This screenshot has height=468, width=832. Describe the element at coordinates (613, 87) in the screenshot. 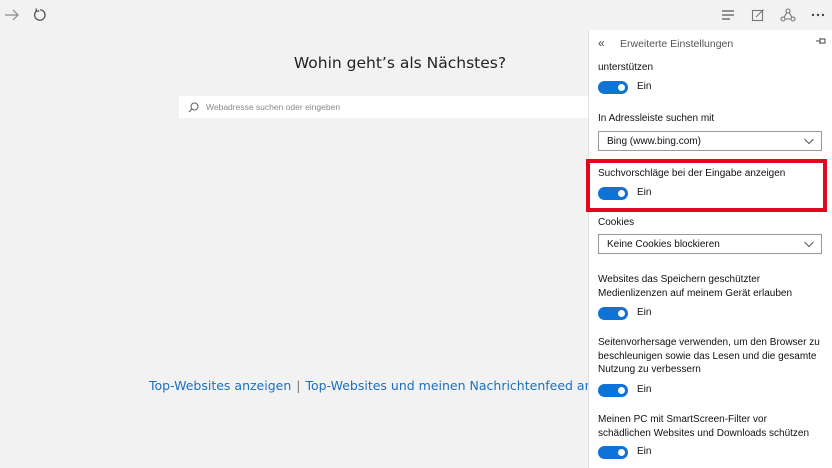

I see `support-toggle` at that location.